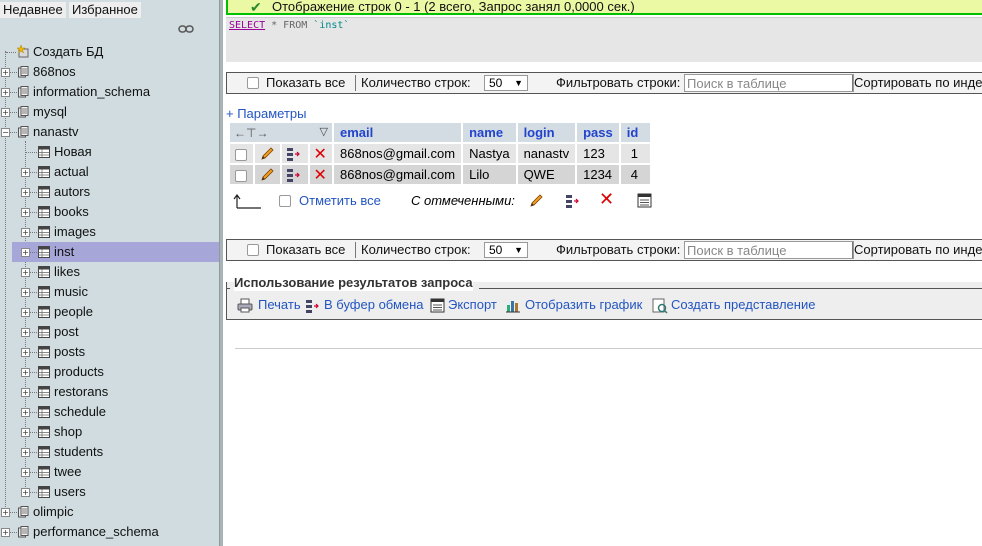  I want to click on copy-to-clipboard-link: В буфер обмена, so click(374, 304).